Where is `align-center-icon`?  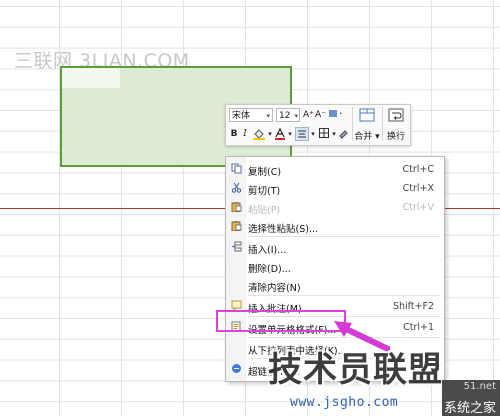 align-center-icon is located at coordinates (302, 134).